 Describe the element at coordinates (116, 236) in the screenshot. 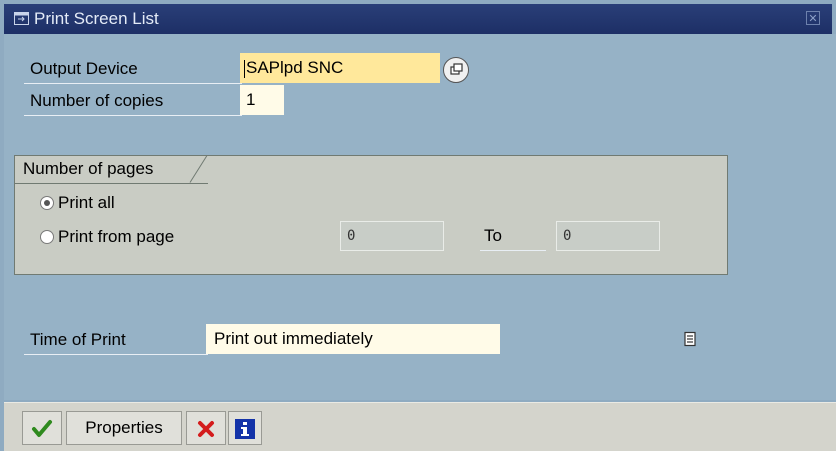

I see `print-from-label: Print from page` at that location.